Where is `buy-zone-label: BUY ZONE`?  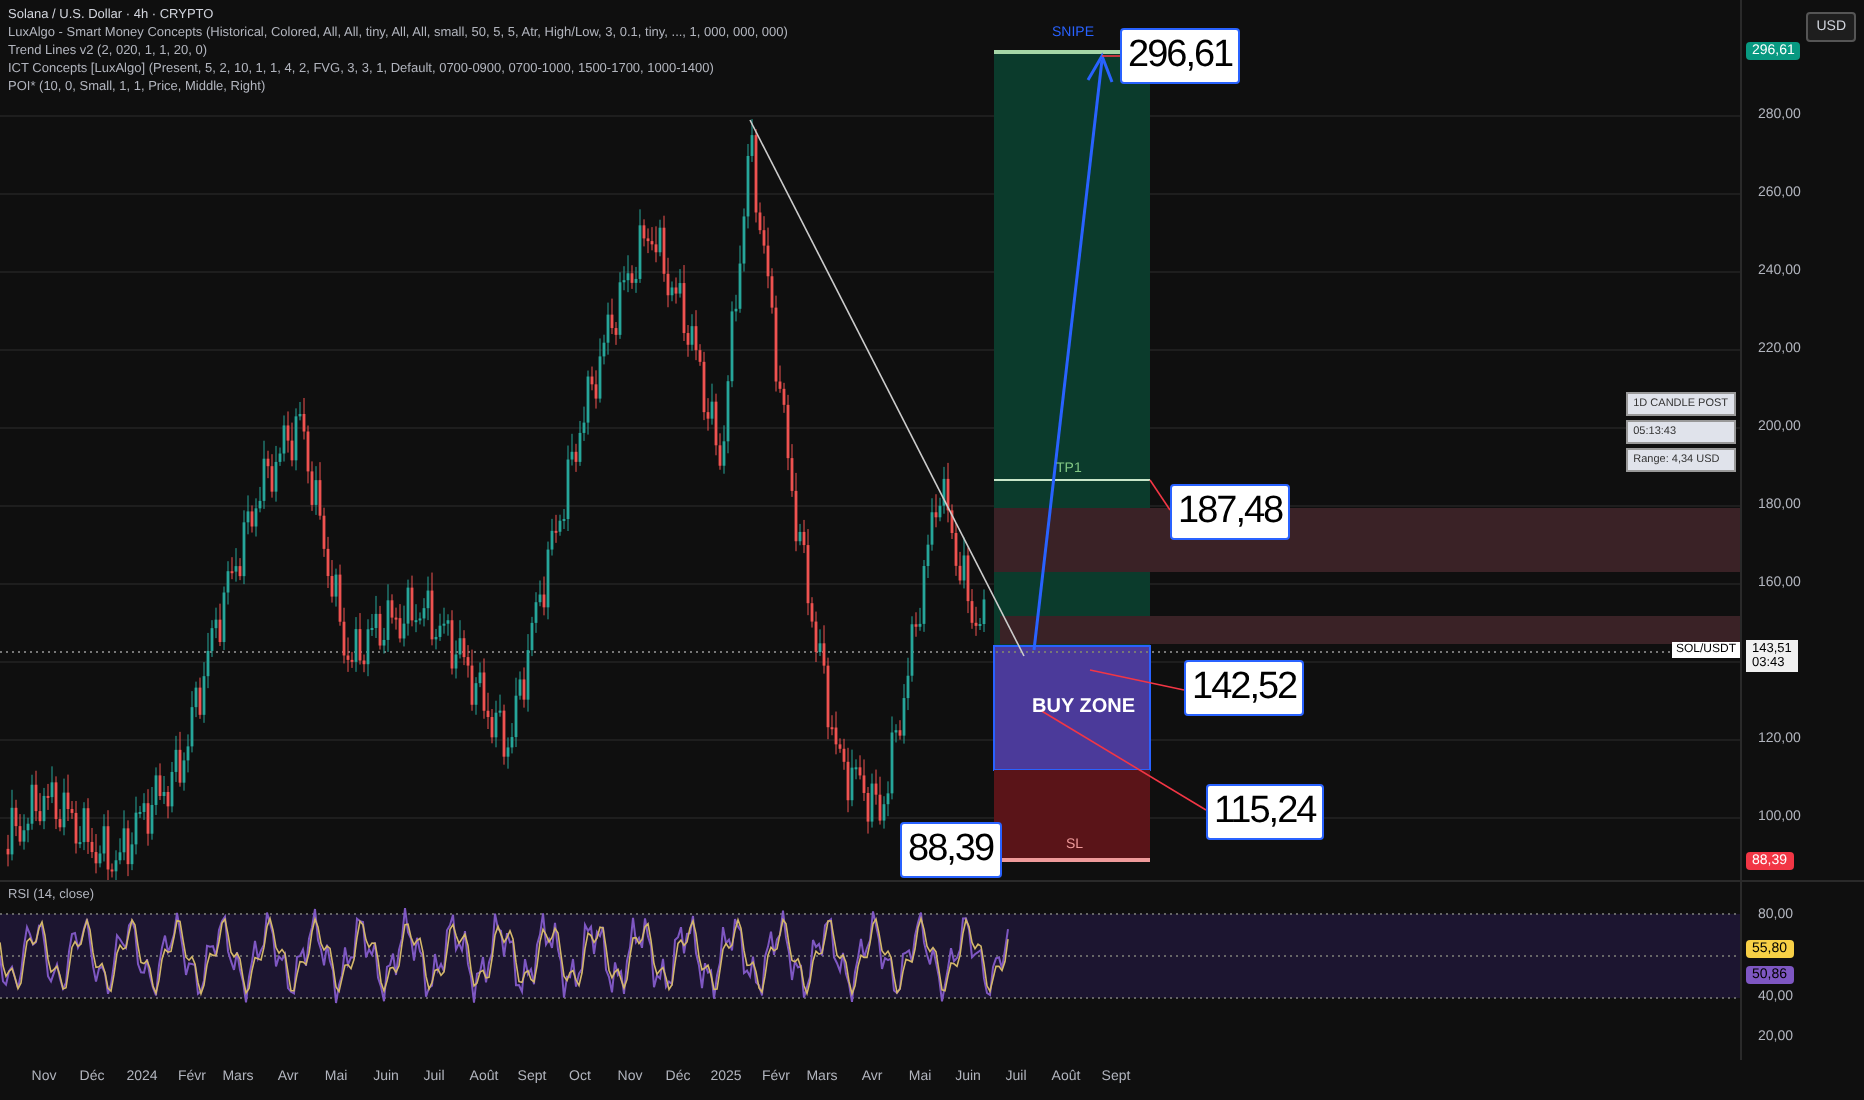 buy-zone-label: BUY ZONE is located at coordinates (1083, 707).